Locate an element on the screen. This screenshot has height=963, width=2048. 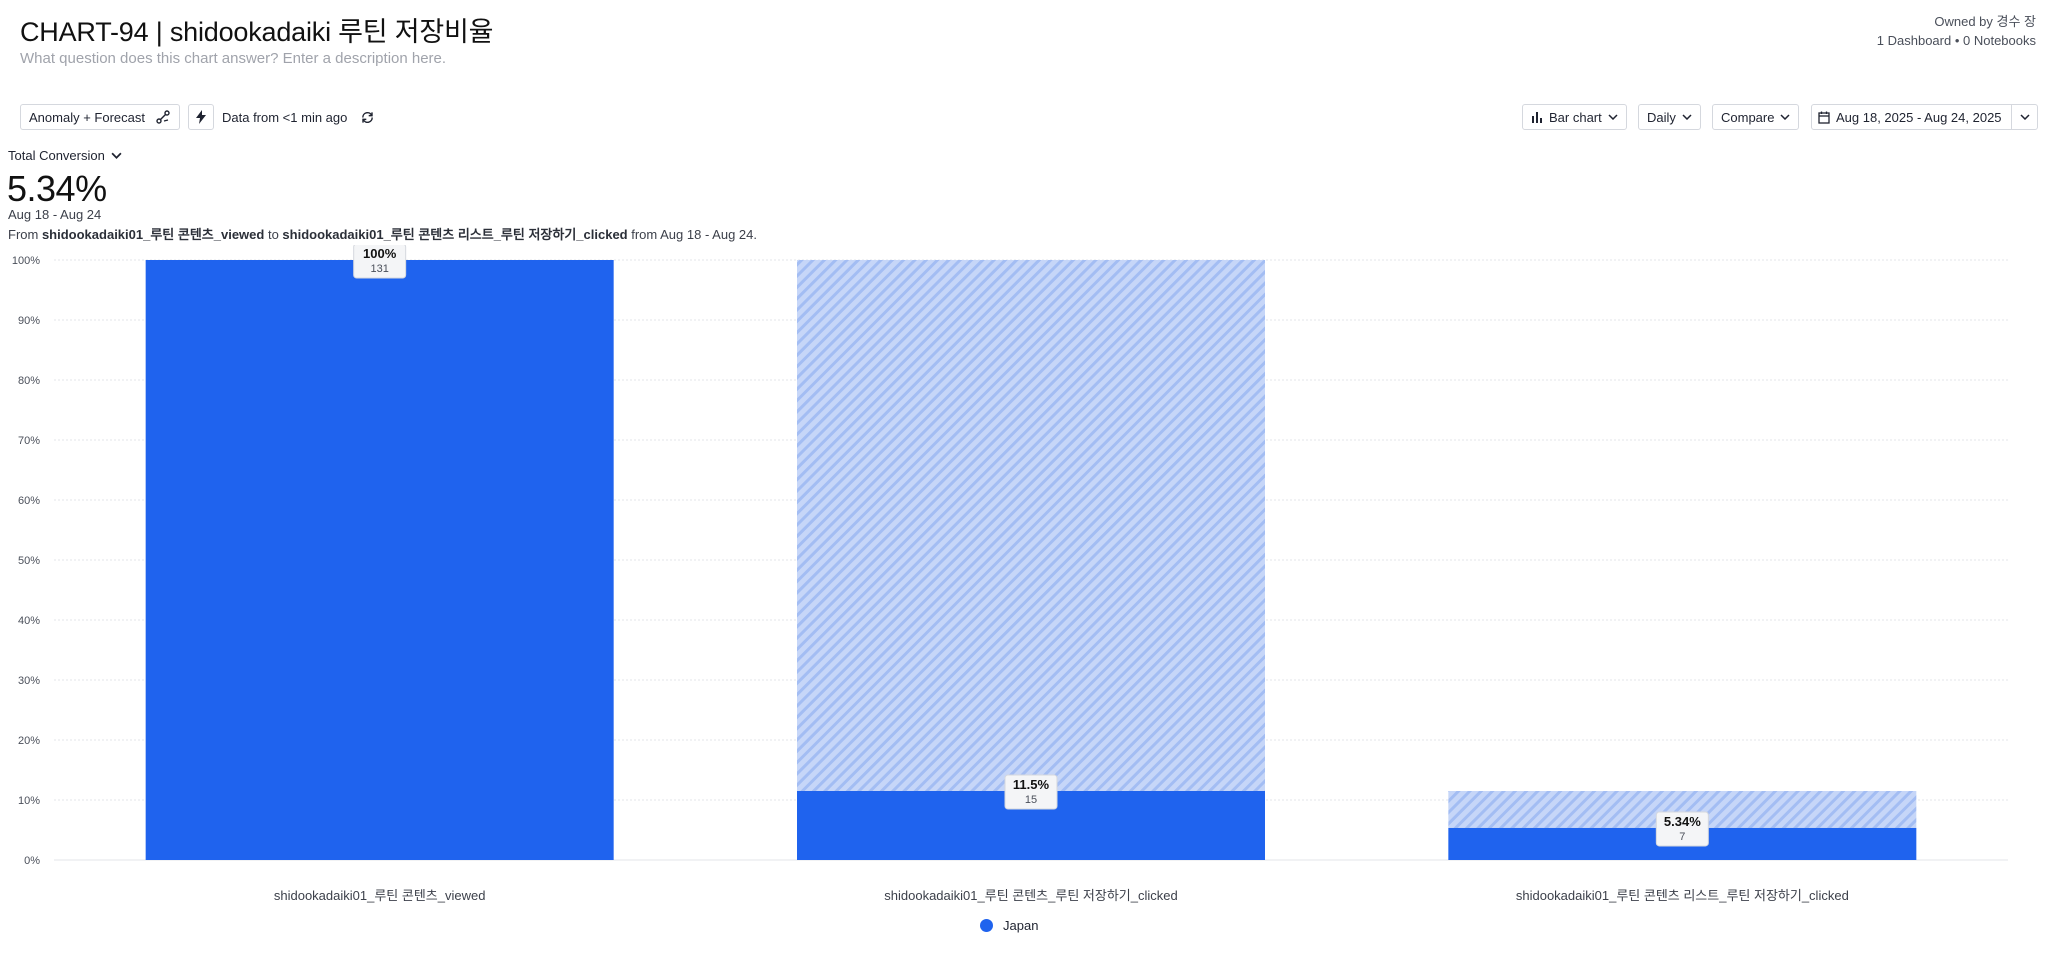
y-tick-label: 30% is located at coordinates (29, 681).